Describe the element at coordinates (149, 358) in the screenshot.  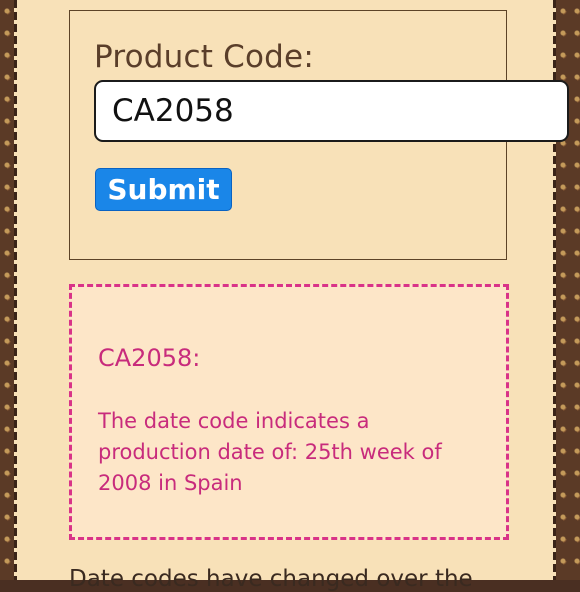
I see `result-title: CA2058:` at that location.